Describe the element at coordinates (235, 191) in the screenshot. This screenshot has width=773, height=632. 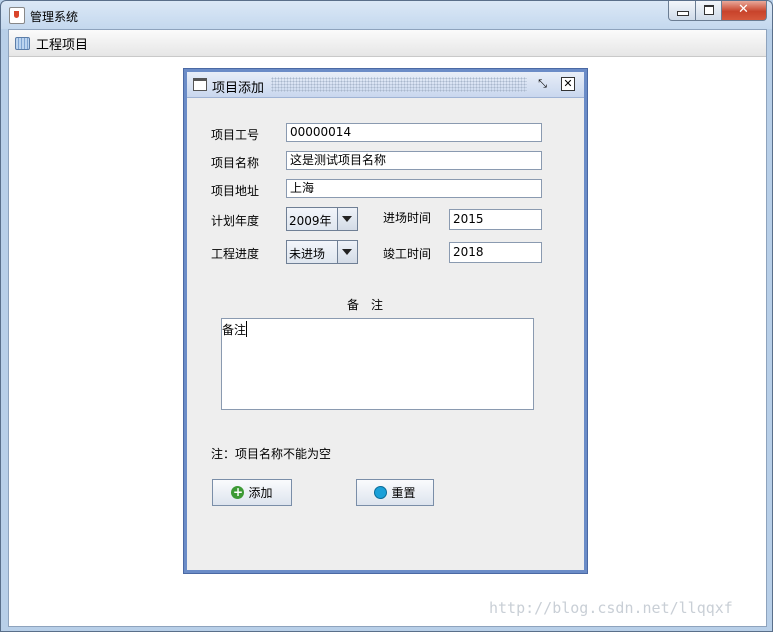
I see `project-address-label: 项目地址` at that location.